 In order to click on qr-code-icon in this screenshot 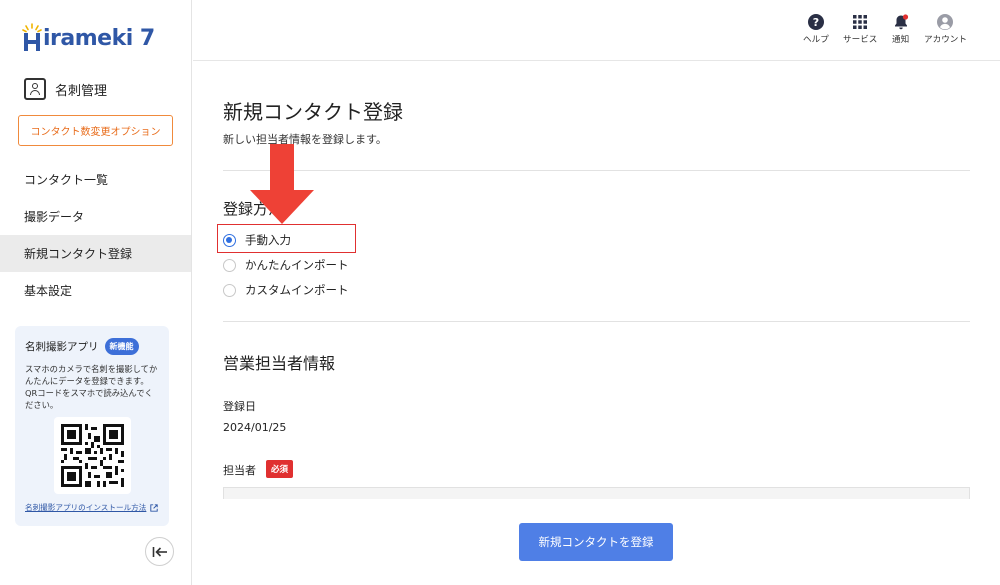, I will do `click(92, 455)`.